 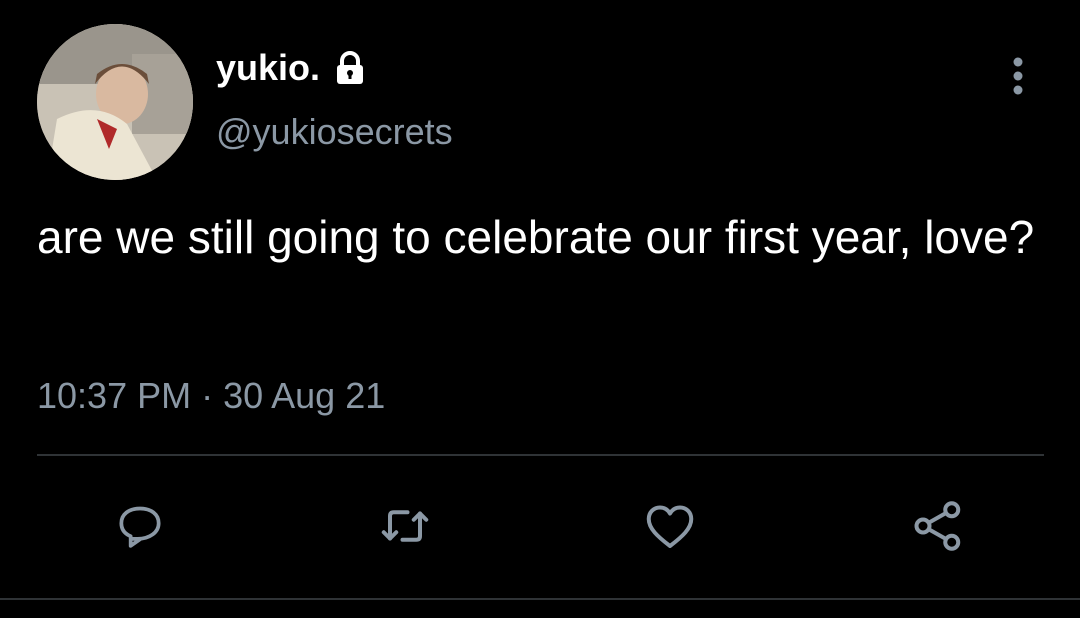 I want to click on retweet-button, so click(x=405, y=526).